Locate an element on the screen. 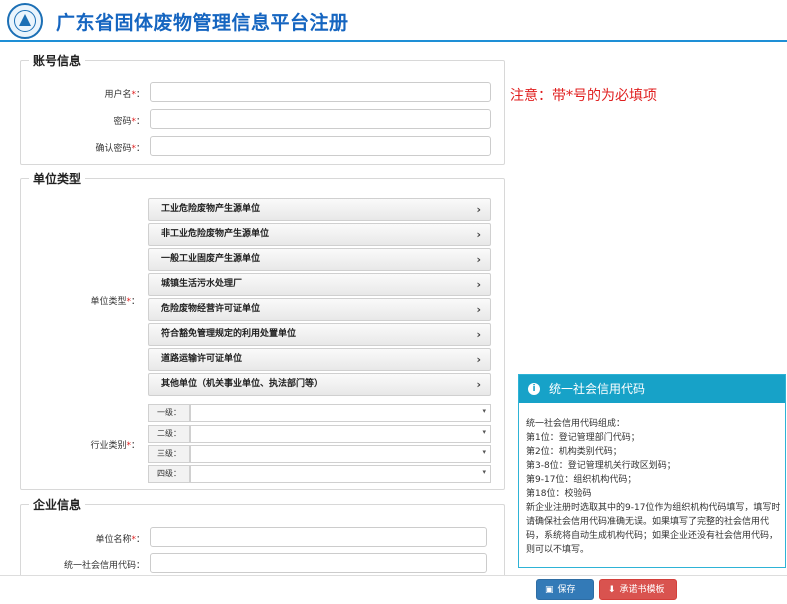  industry-level-2-select: 二级： ▾ is located at coordinates (319, 434).